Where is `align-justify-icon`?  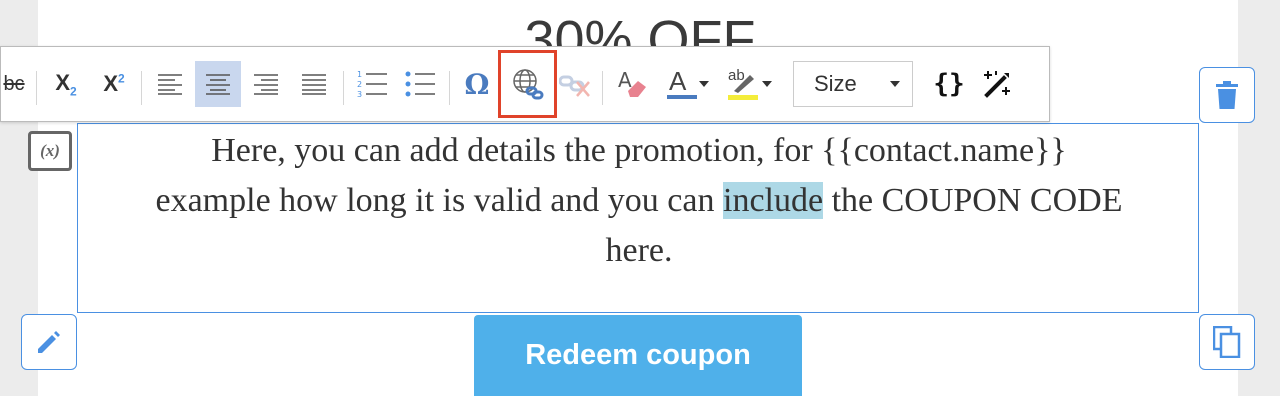
align-justify-icon is located at coordinates (314, 84).